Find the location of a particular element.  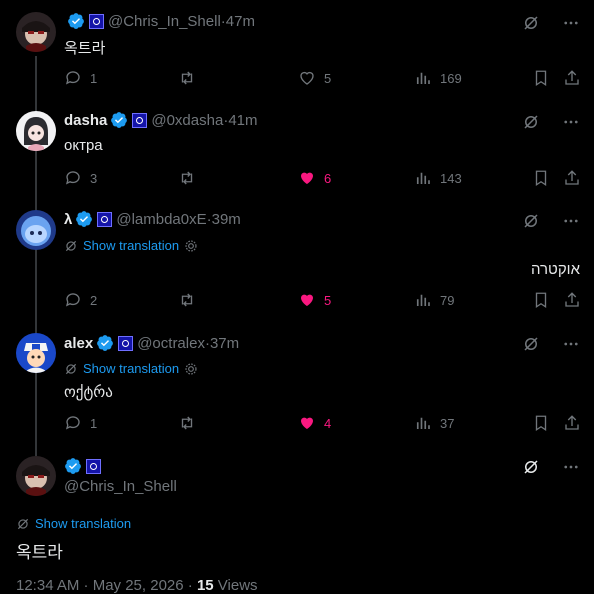

views-count: 37 is located at coordinates (447, 423).